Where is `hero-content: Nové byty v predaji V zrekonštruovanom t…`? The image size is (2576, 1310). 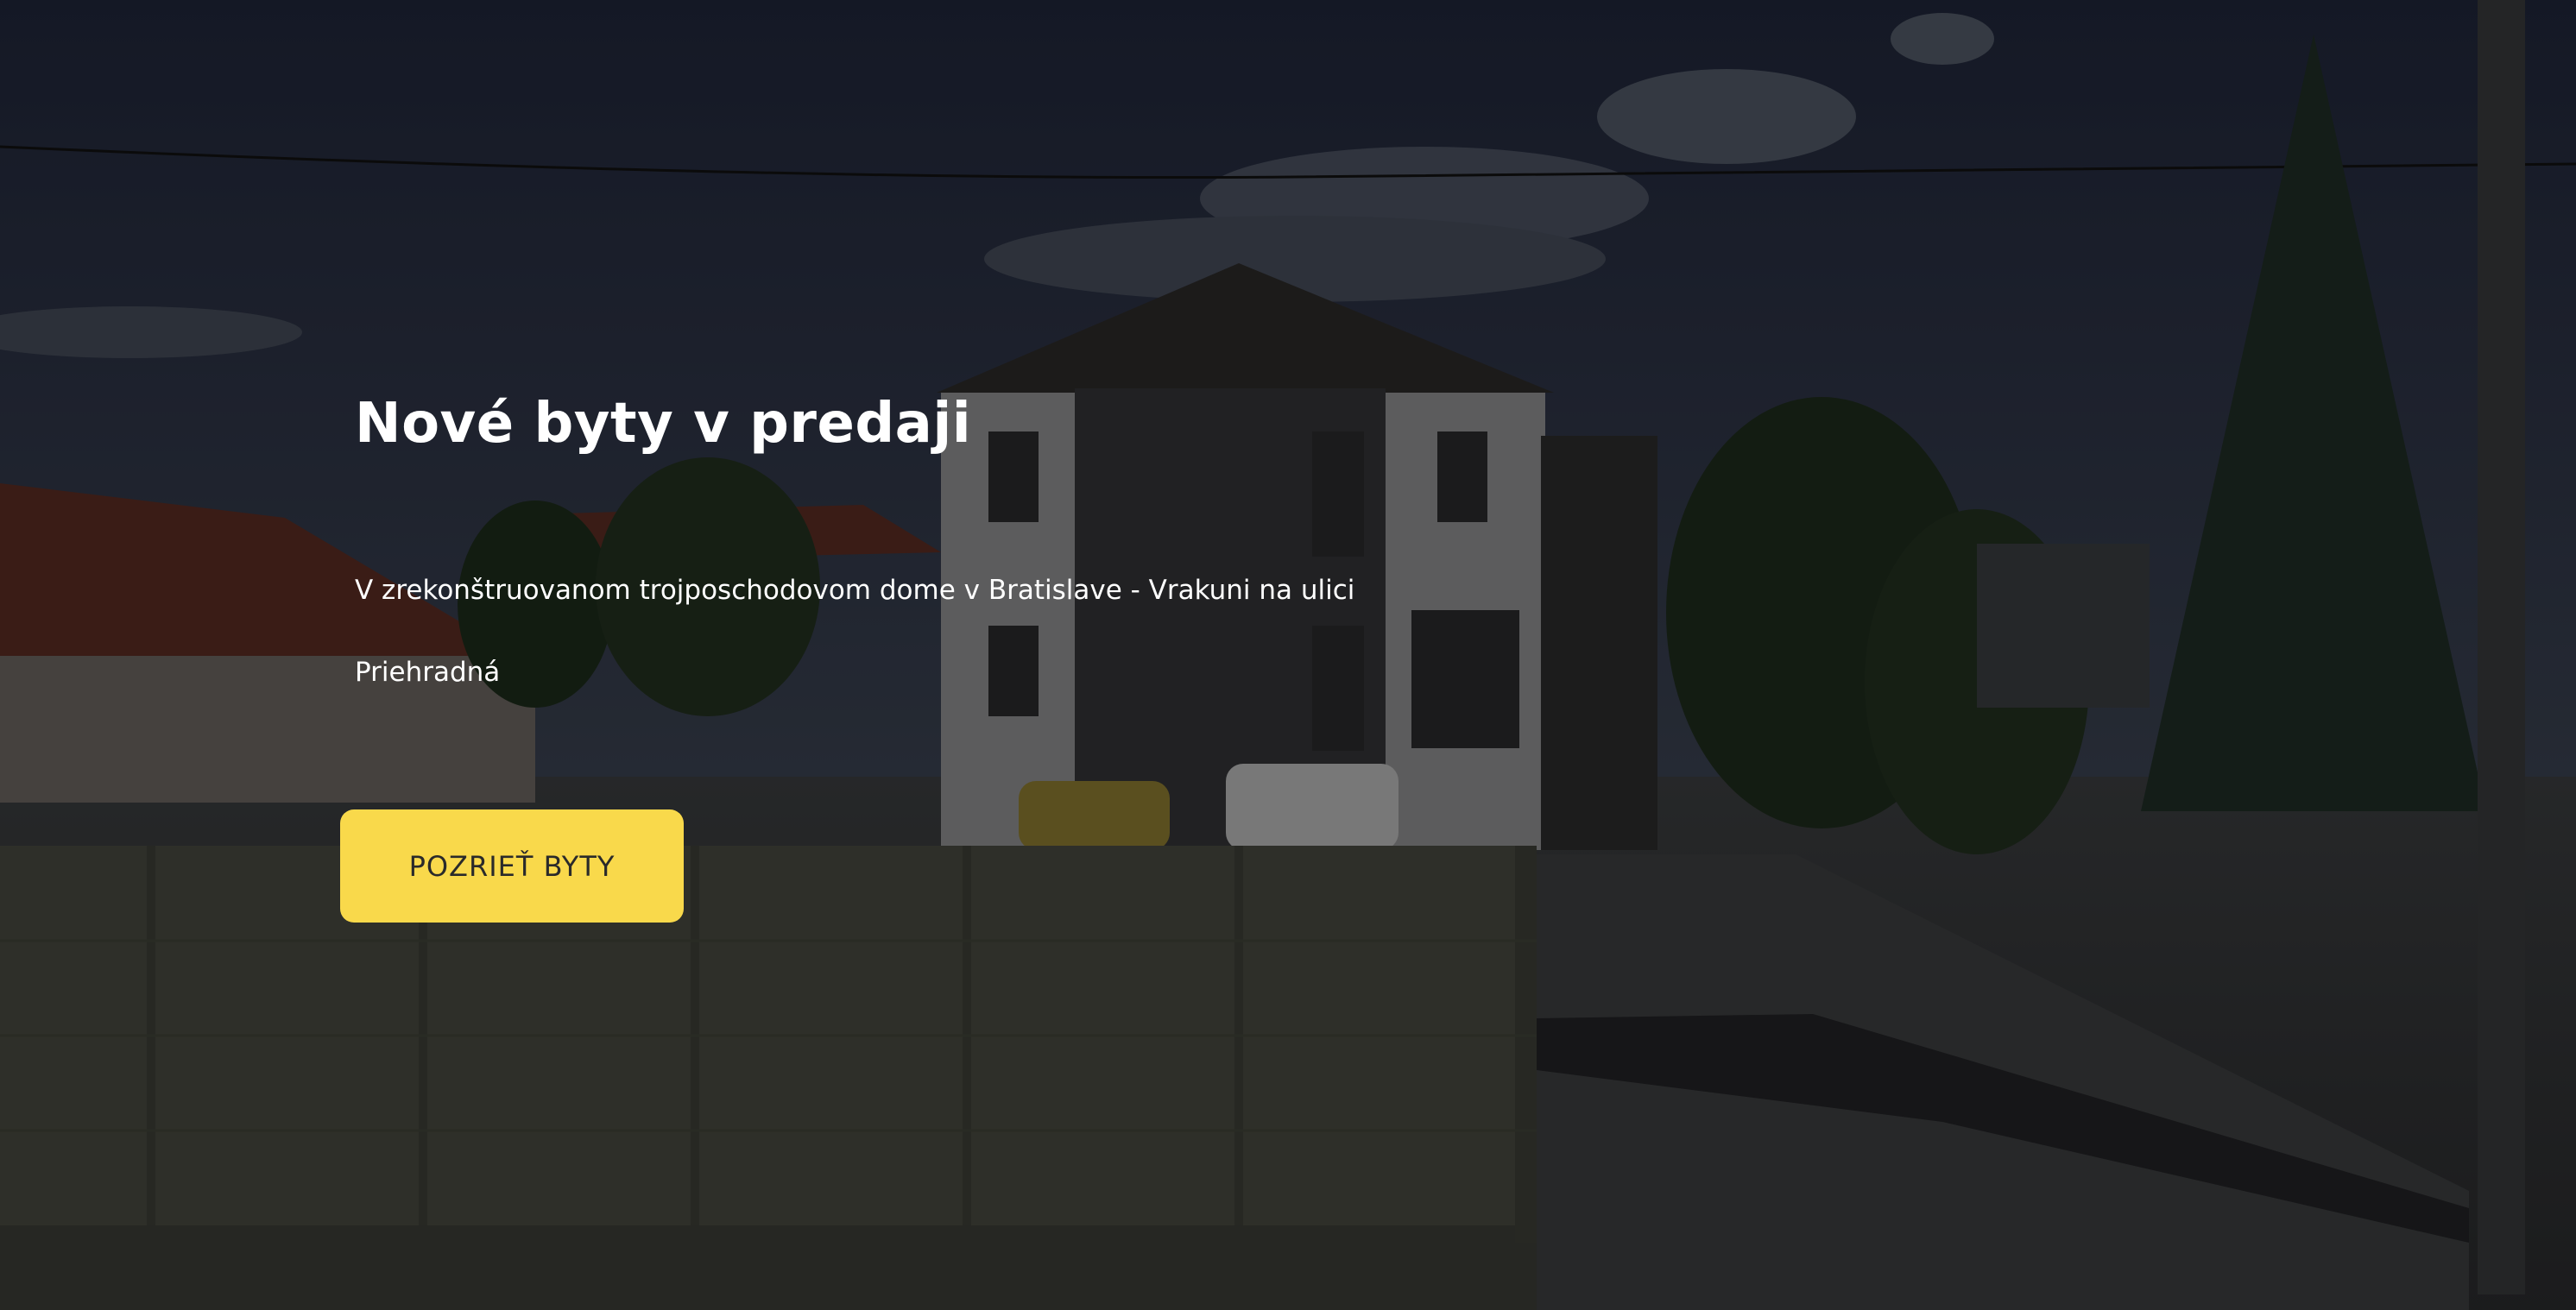 hero-content: Nové byty v predaji V zrekonštruovanom t… is located at coordinates (873, 553).